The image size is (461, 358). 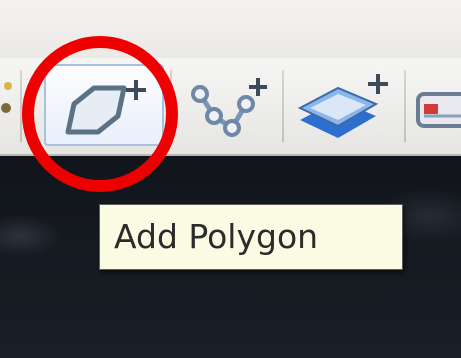 I want to click on tooltip: Add Polygon, so click(x=251, y=237).